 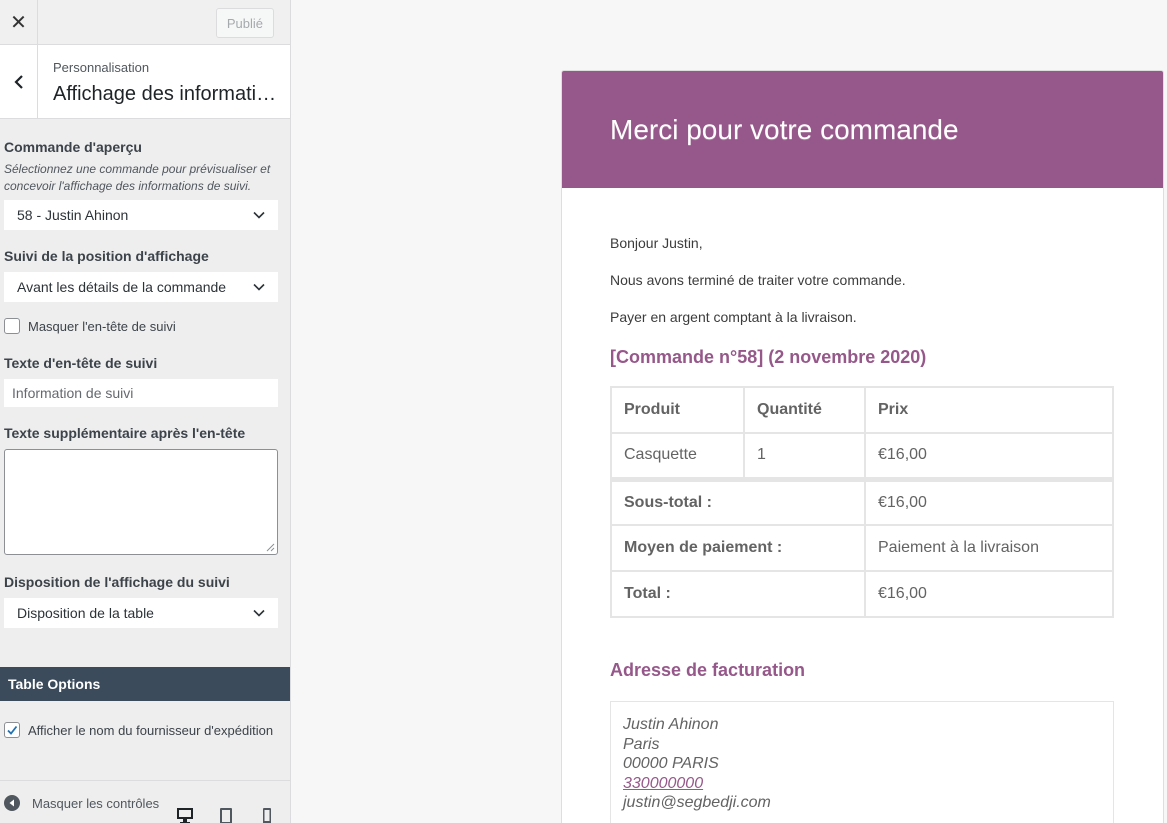 What do you see at coordinates (989, 501) in the screenshot?
I see `subtotal-value: €16,00` at bounding box center [989, 501].